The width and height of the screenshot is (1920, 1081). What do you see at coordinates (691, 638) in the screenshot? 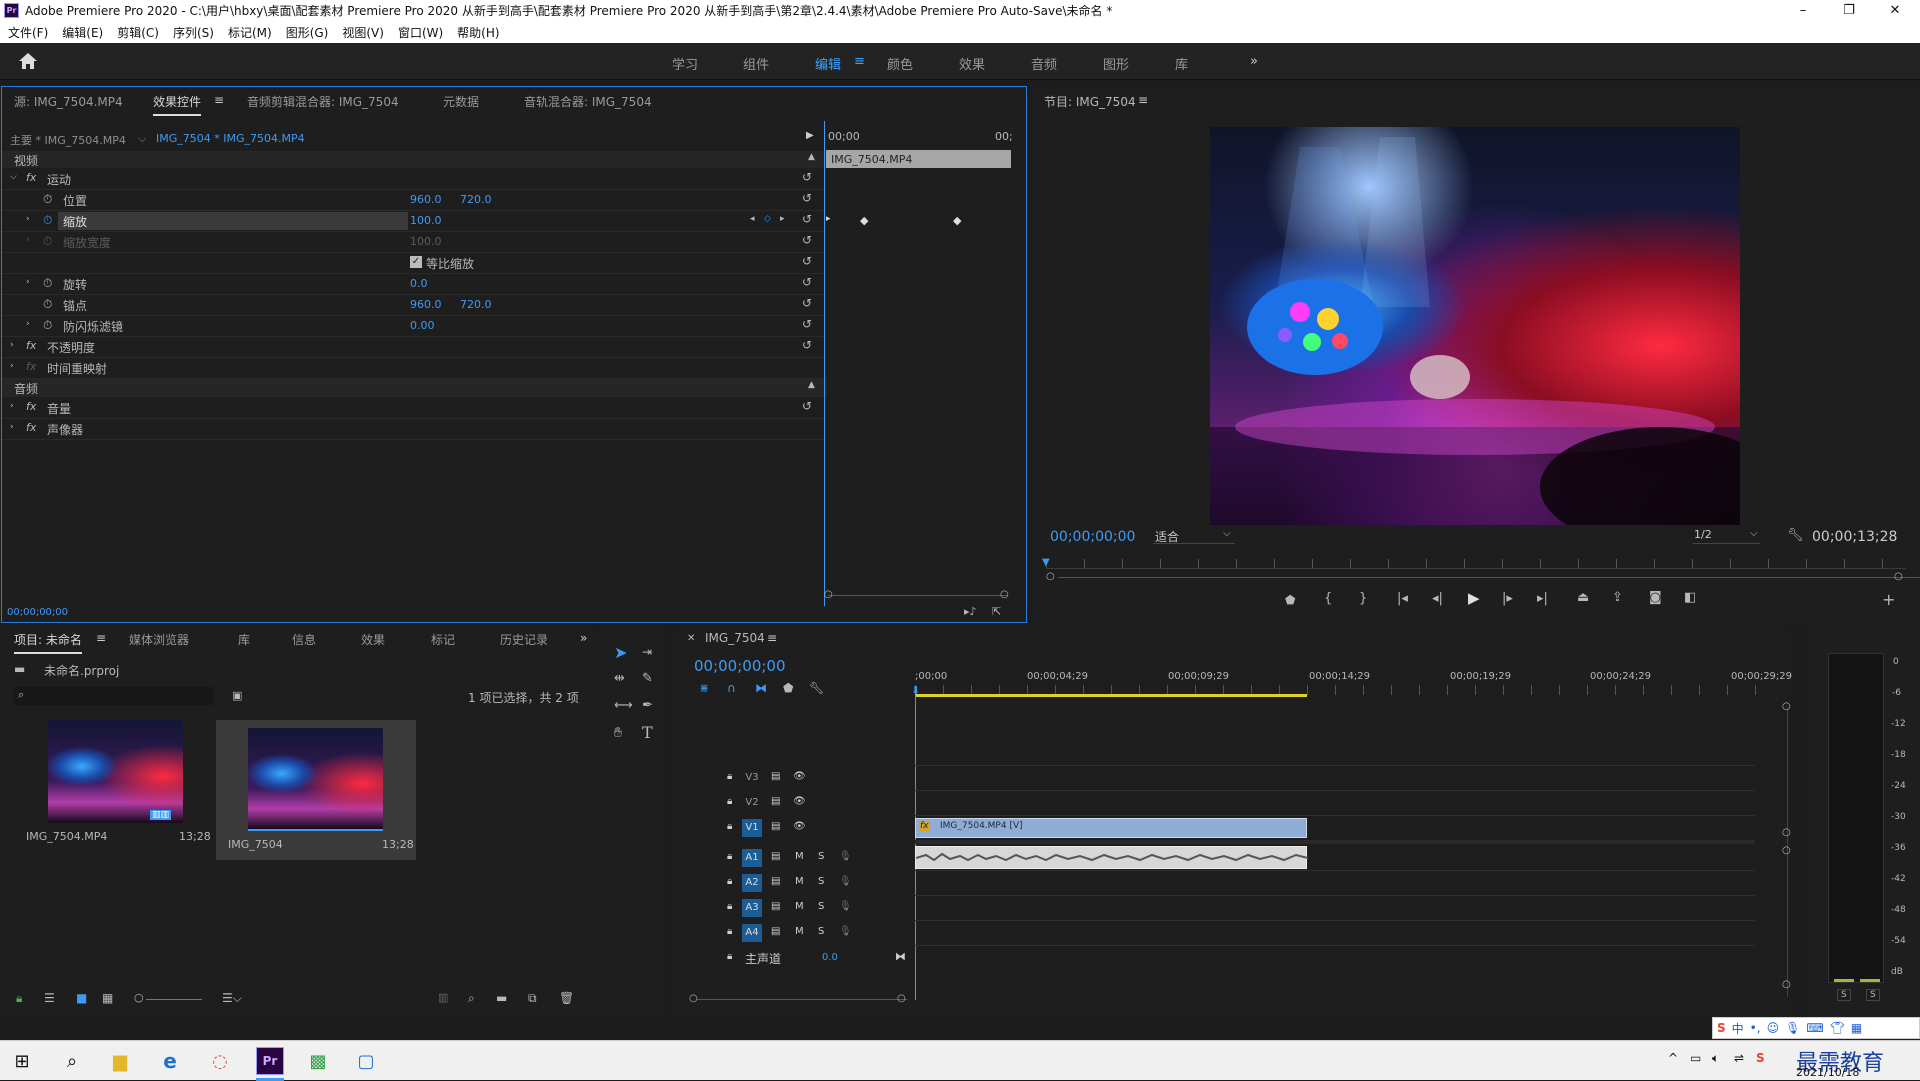
I see `close-tab-icon: ✕` at bounding box center [691, 638].